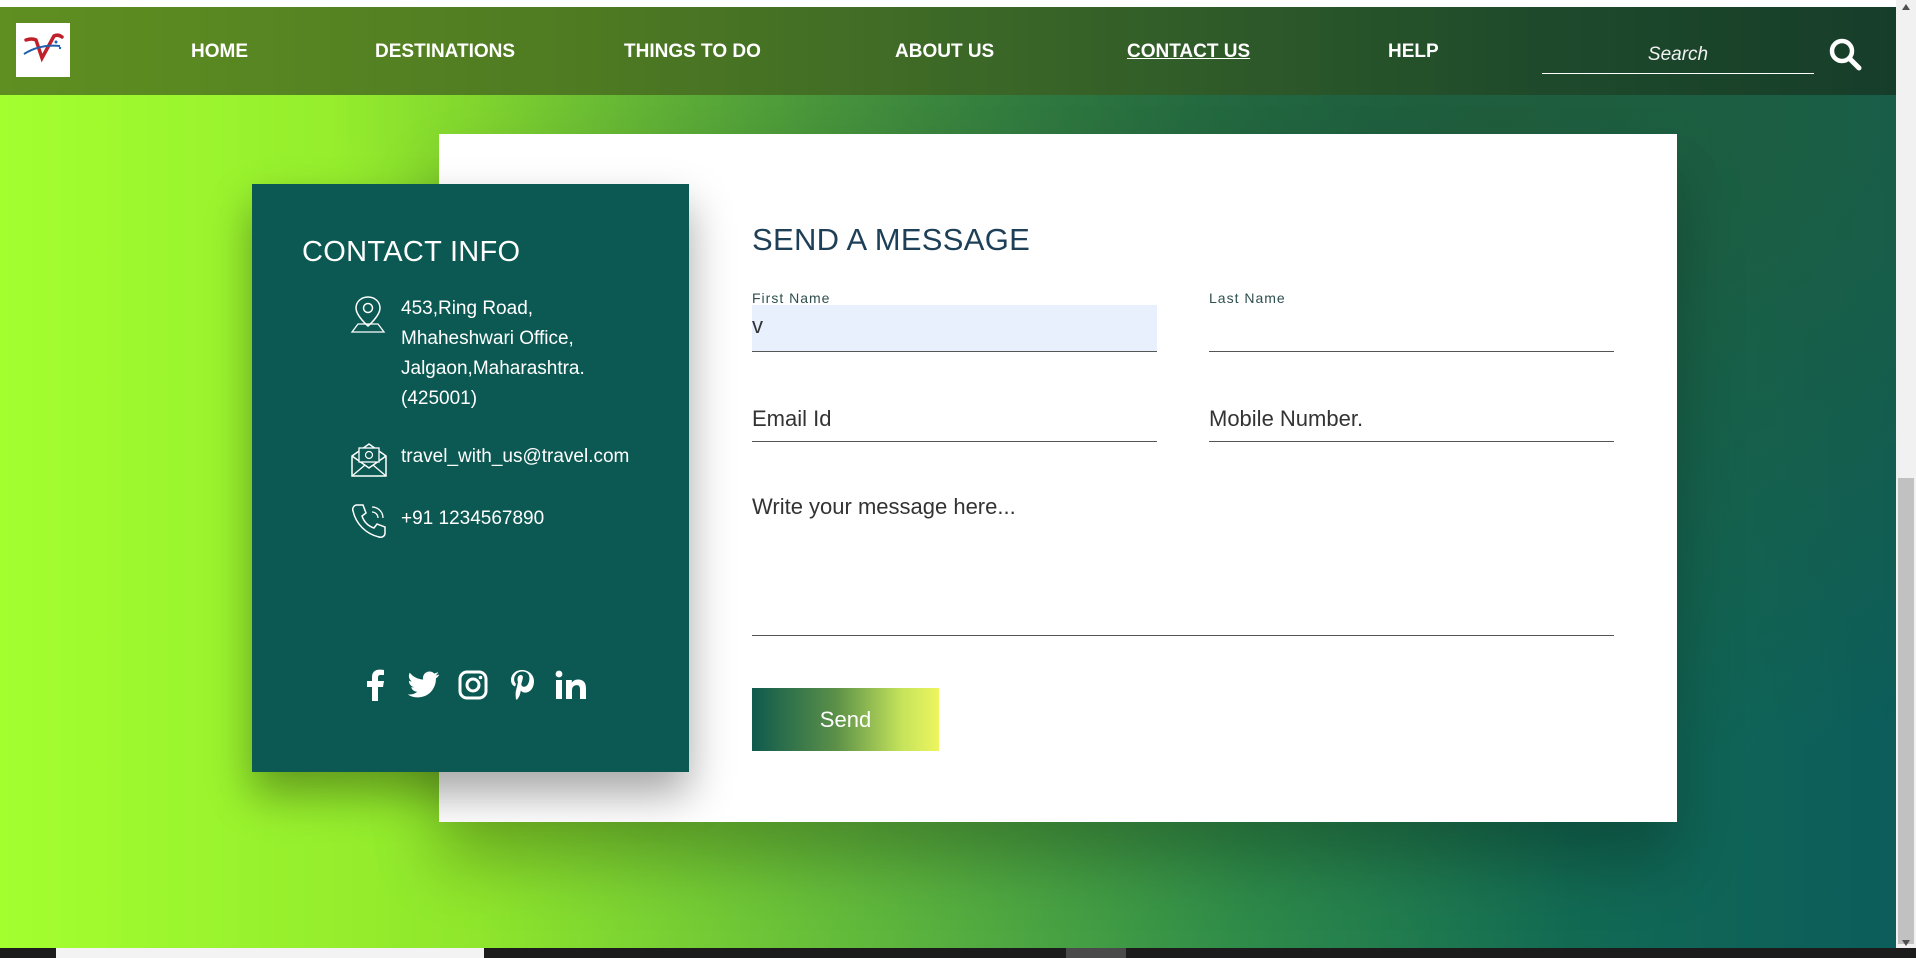 The width and height of the screenshot is (1916, 958). What do you see at coordinates (1188, 52) in the screenshot?
I see `nav-contact-us: CONTACT US` at bounding box center [1188, 52].